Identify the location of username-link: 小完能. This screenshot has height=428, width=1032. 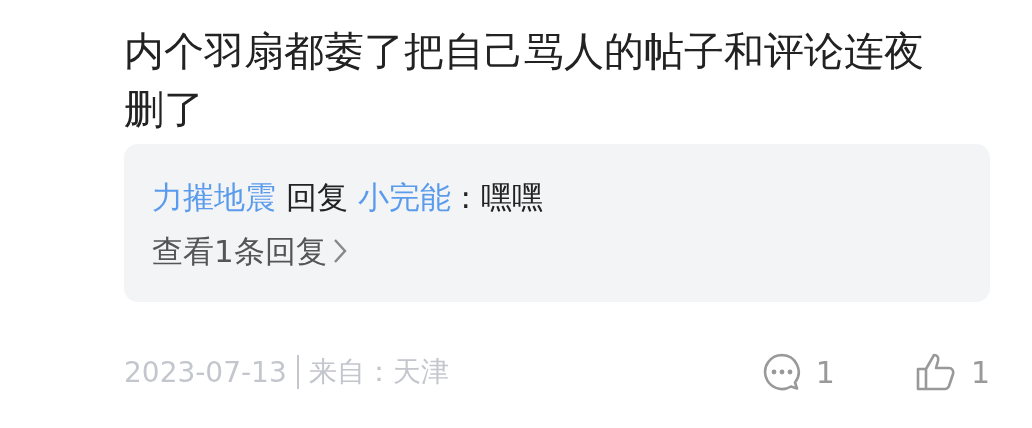
(404, 197).